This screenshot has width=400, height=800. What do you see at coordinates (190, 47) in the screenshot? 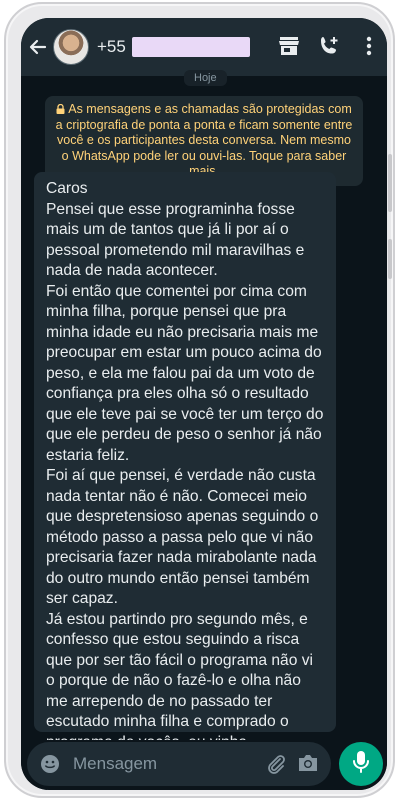
I see `redacted-number` at bounding box center [190, 47].